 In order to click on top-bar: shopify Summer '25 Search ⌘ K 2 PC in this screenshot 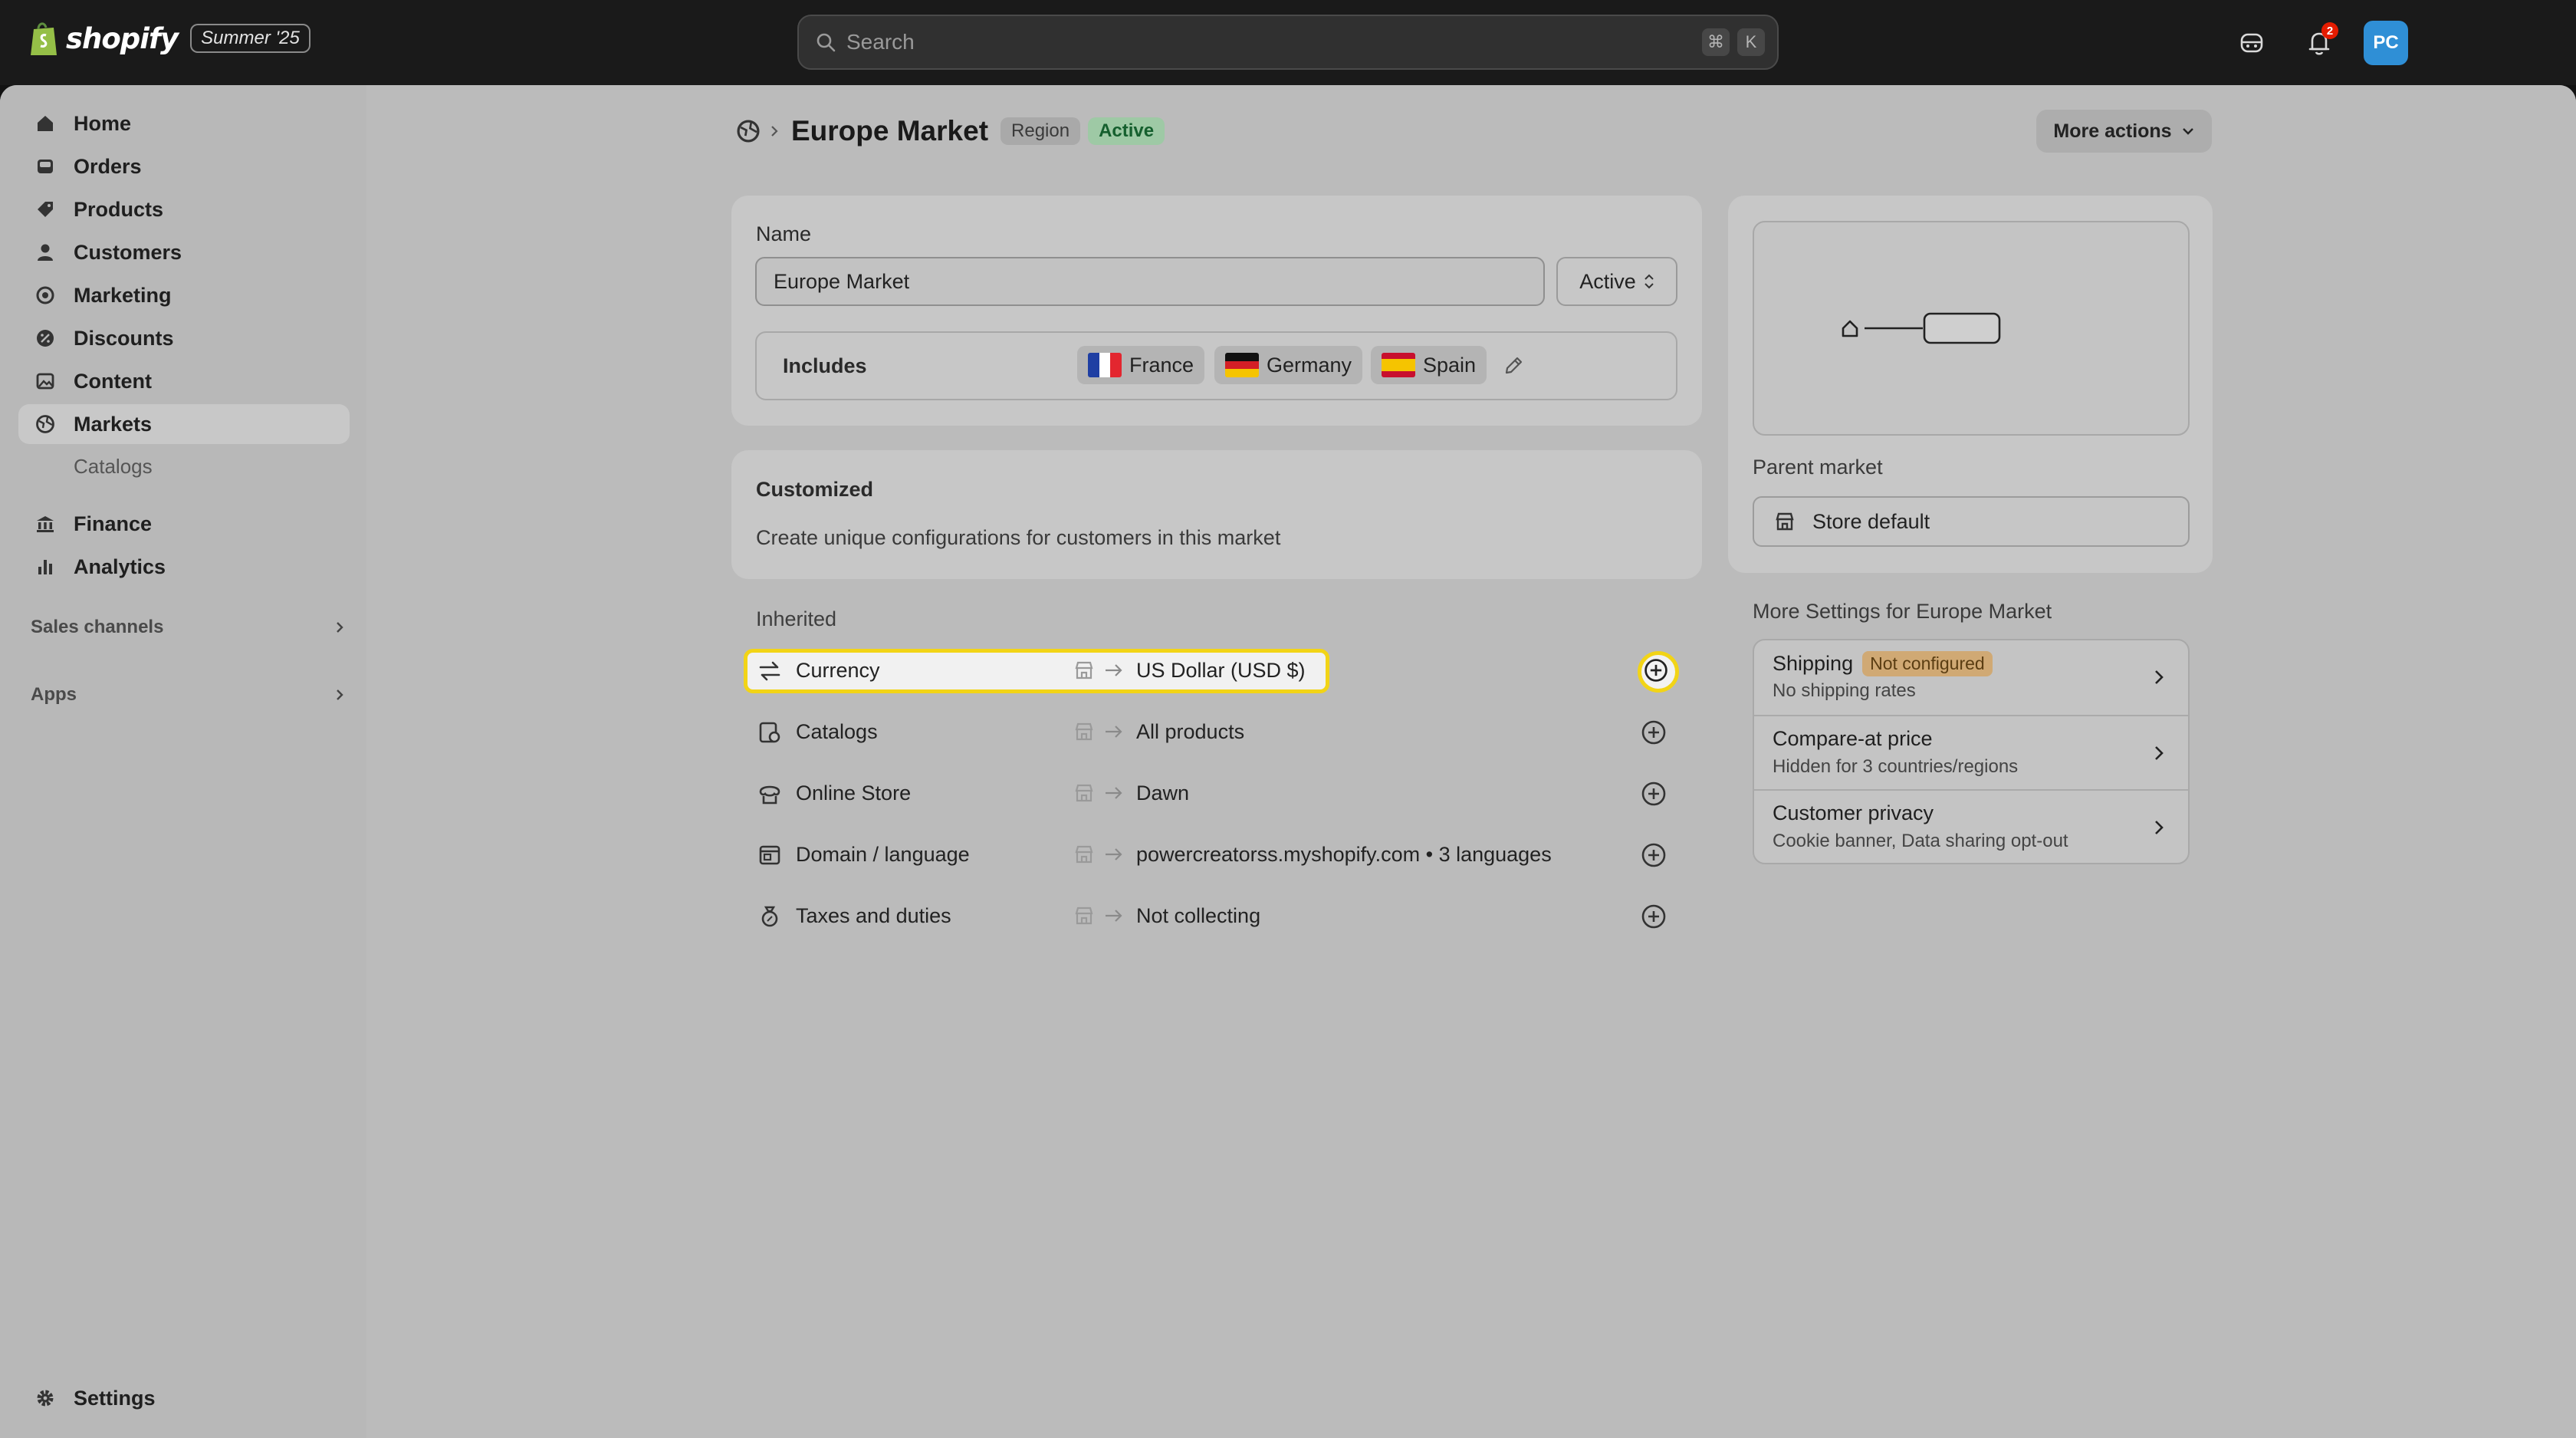, I will do `click(1288, 42)`.